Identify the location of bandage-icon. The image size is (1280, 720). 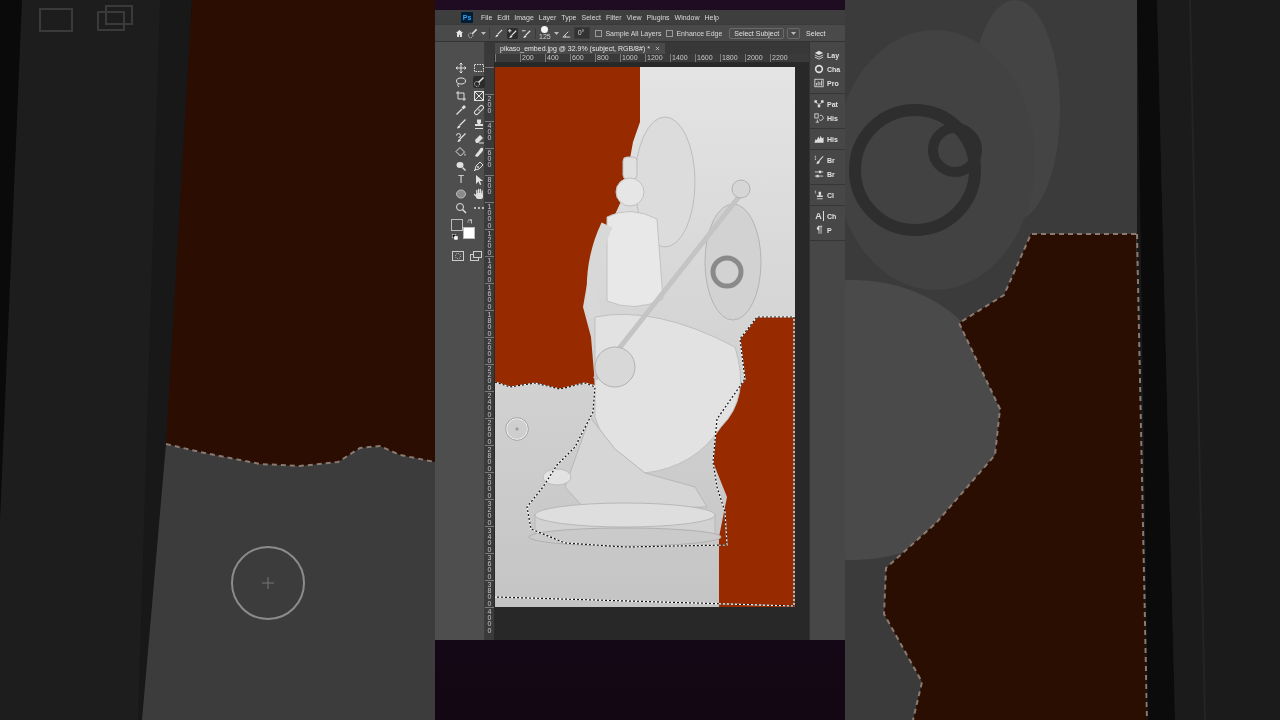
(479, 110).